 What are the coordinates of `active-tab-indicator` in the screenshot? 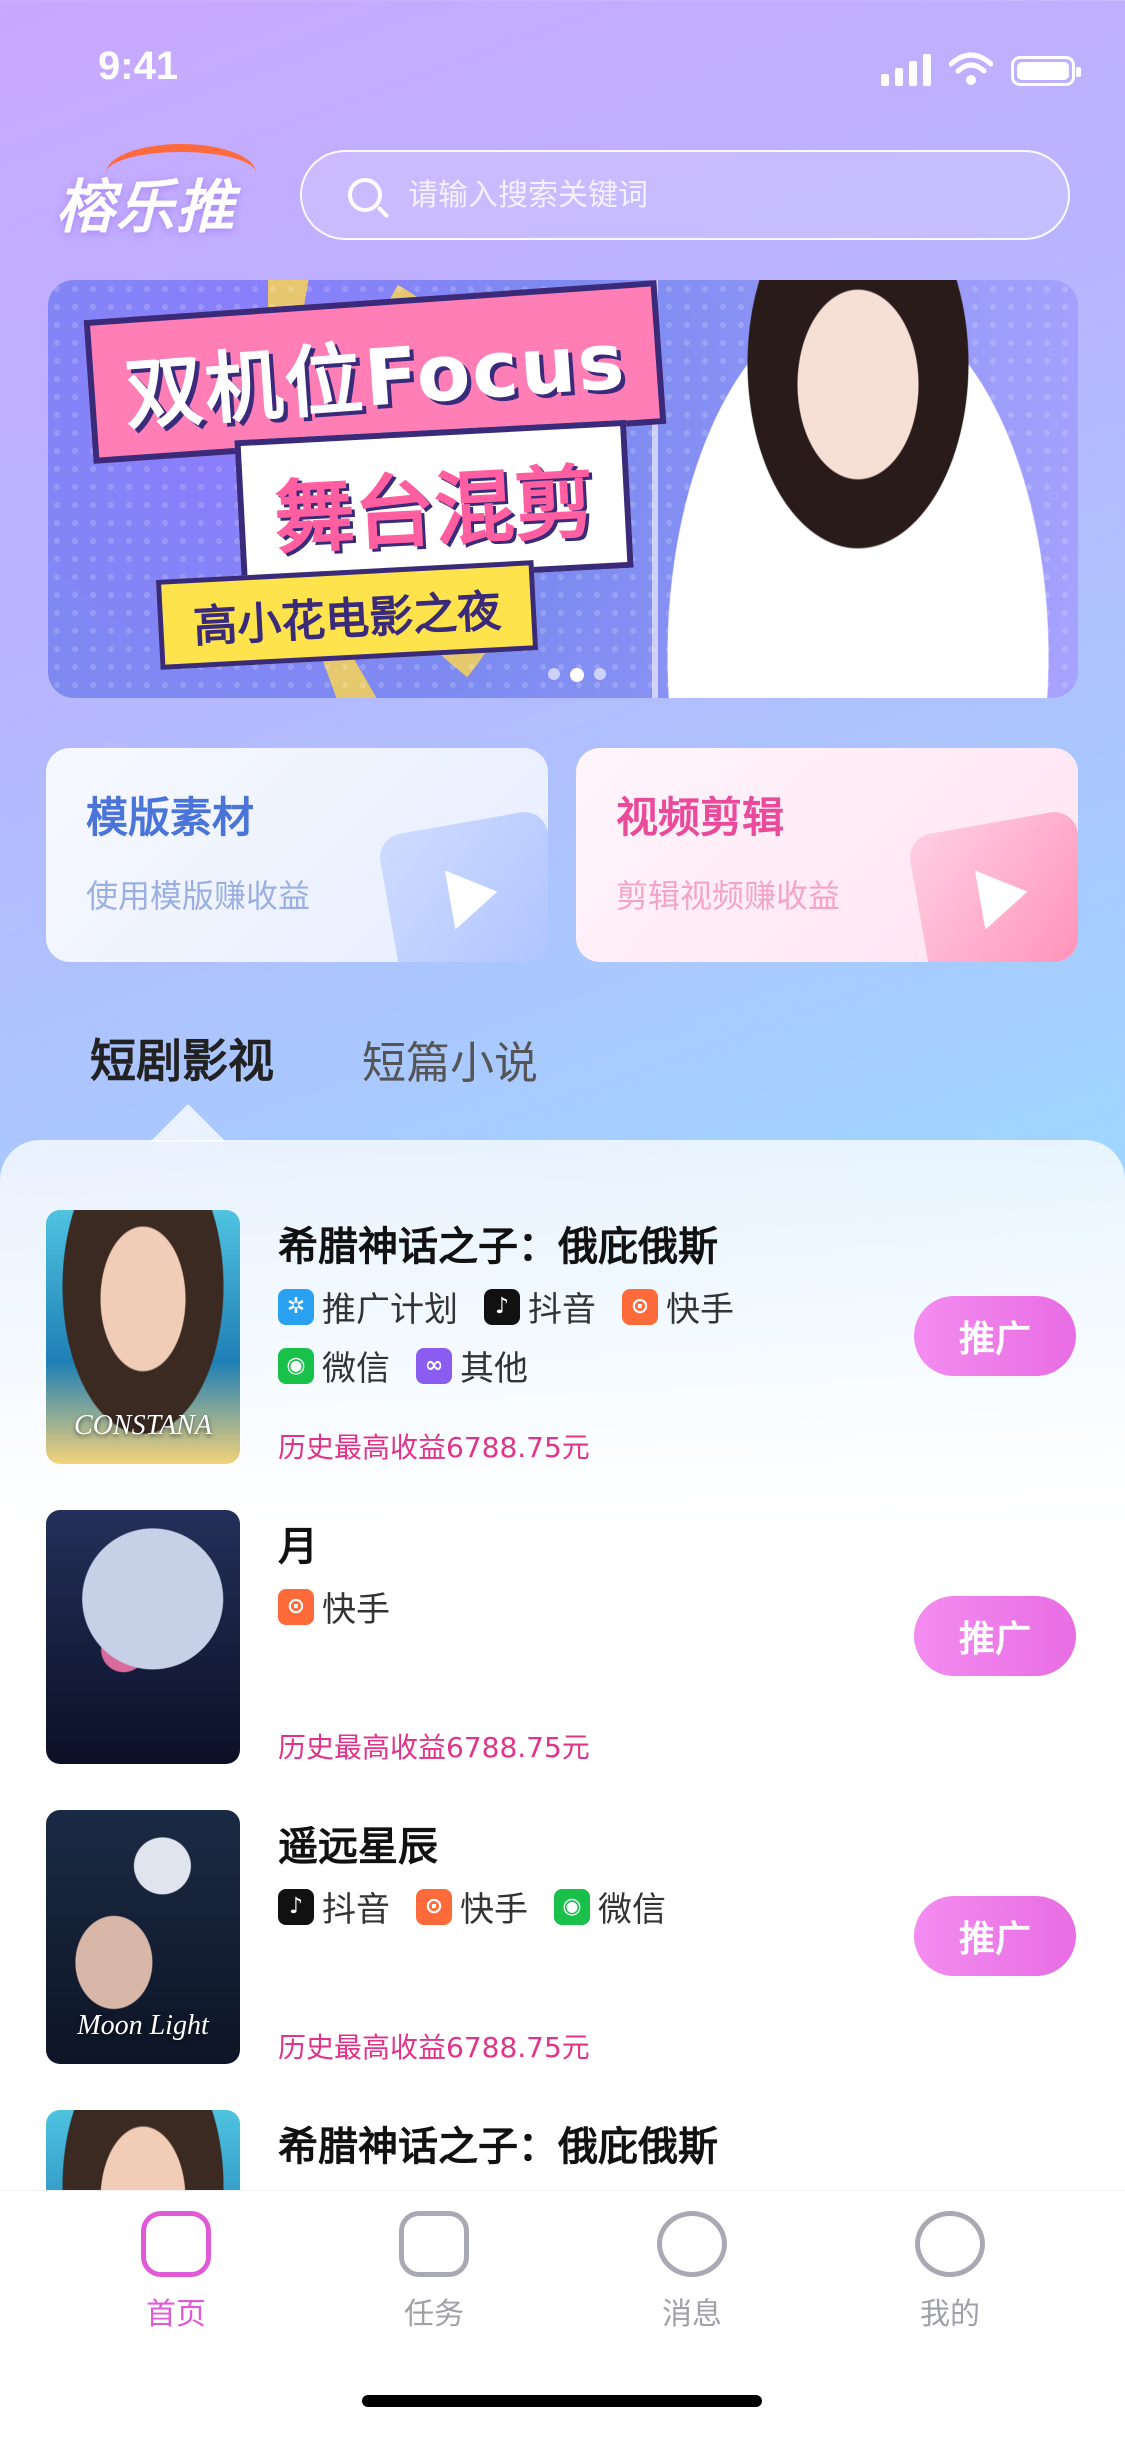 It's located at (188, 1123).